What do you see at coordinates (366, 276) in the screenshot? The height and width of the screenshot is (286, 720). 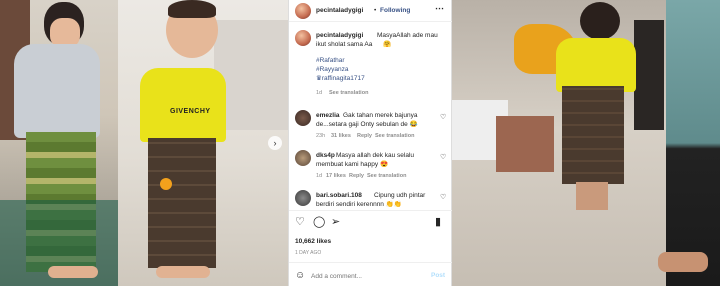 I see `add-comment-input` at bounding box center [366, 276].